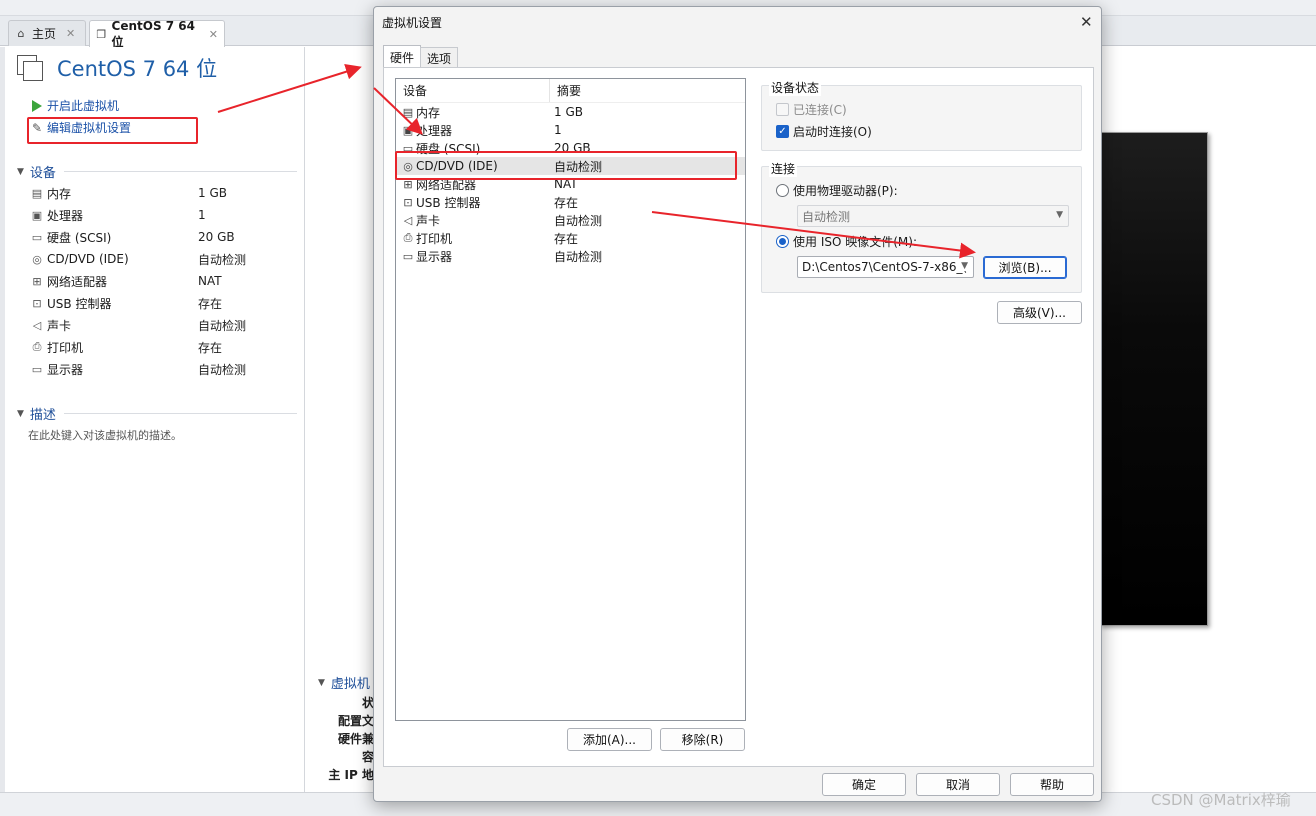 This screenshot has width=1316, height=816. I want to click on device-row: ⎙ 打印机 存在, so click(164, 347).